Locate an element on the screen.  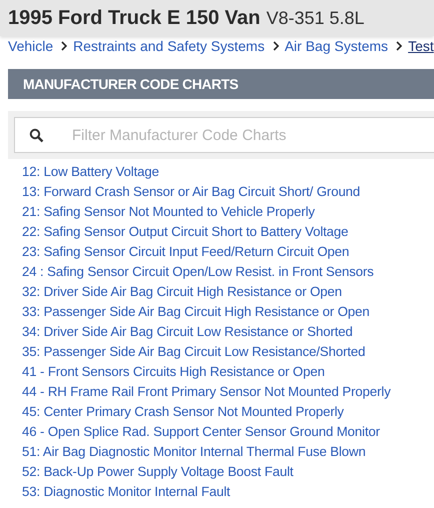
code-link: 53: Diagnostic Monitor Internal Fault is located at coordinates (228, 492).